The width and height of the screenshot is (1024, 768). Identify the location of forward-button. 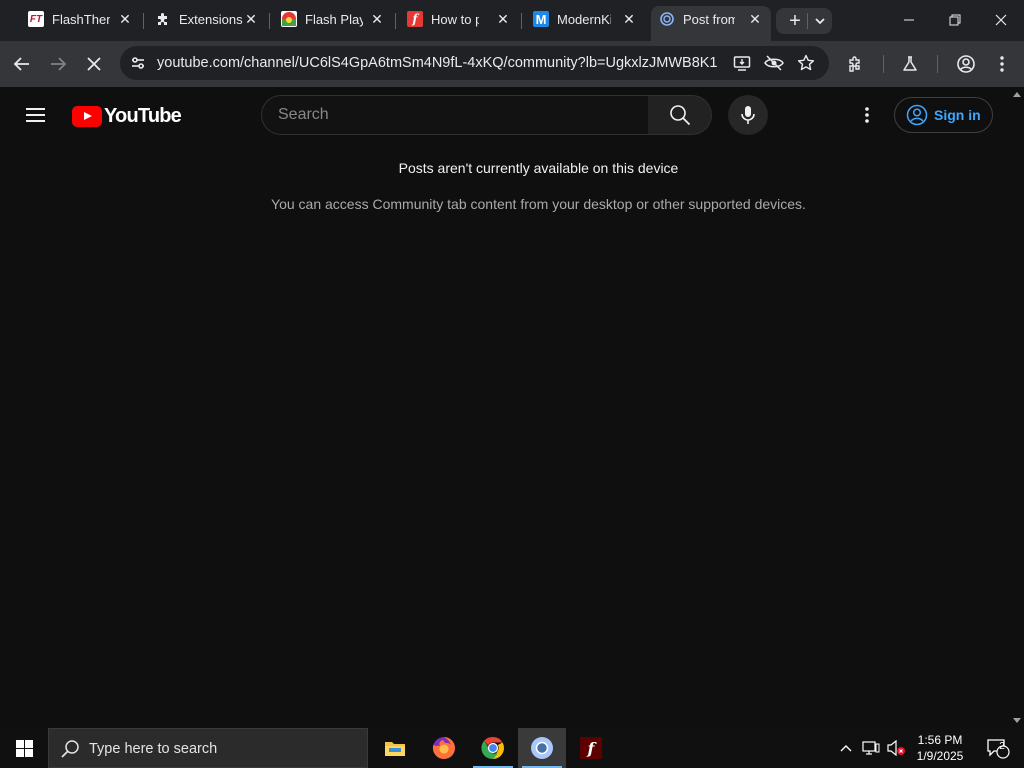
(58, 64).